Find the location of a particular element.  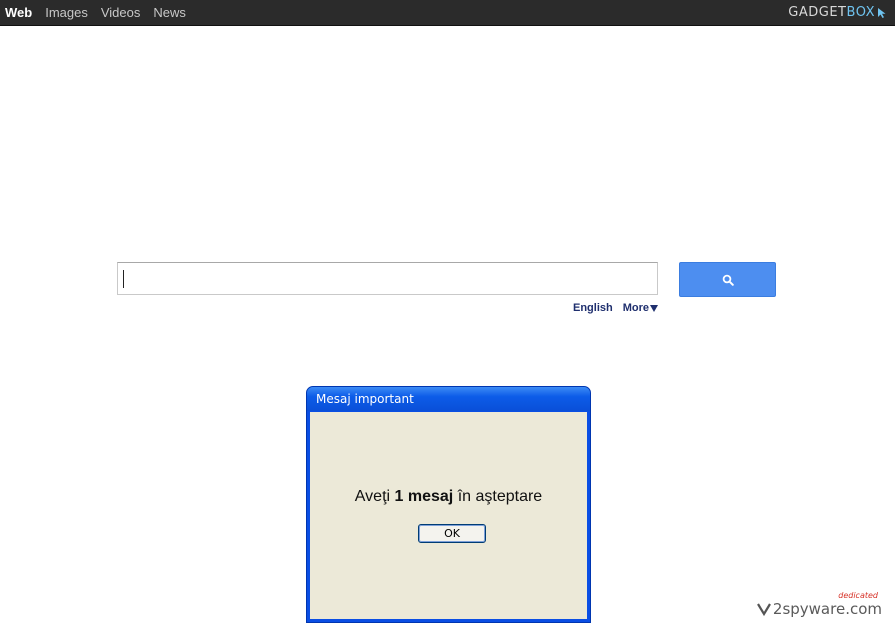

dialog-message: Aveţi 1 mesaj în aşteptare is located at coordinates (448, 497).